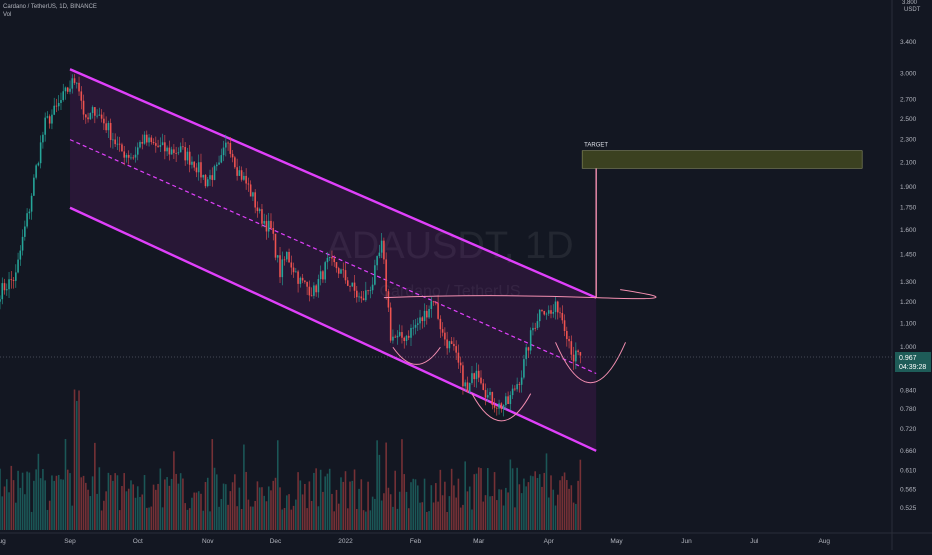  Describe the element at coordinates (138, 541) in the screenshot. I see `time-tick-label: Oct` at that location.